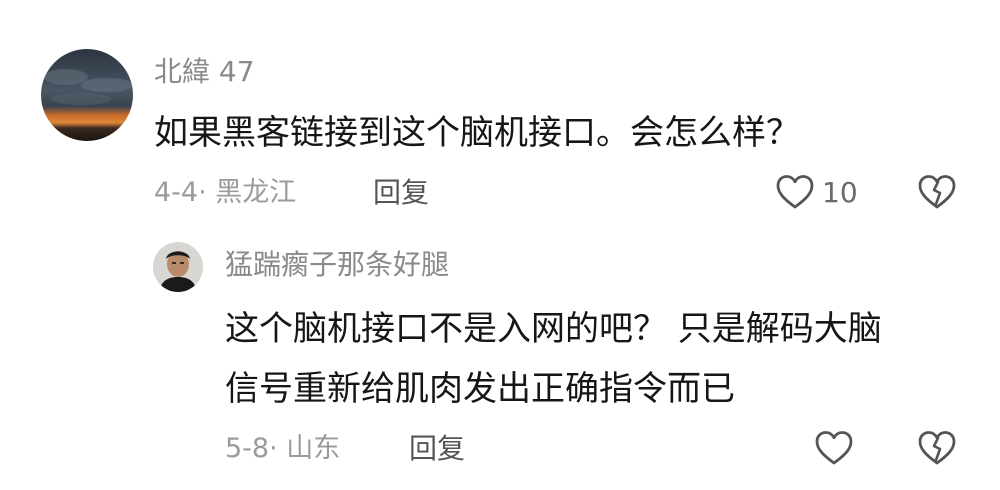 The width and height of the screenshot is (1000, 490). What do you see at coordinates (176, 192) in the screenshot?
I see `comment-date: 4-4` at bounding box center [176, 192].